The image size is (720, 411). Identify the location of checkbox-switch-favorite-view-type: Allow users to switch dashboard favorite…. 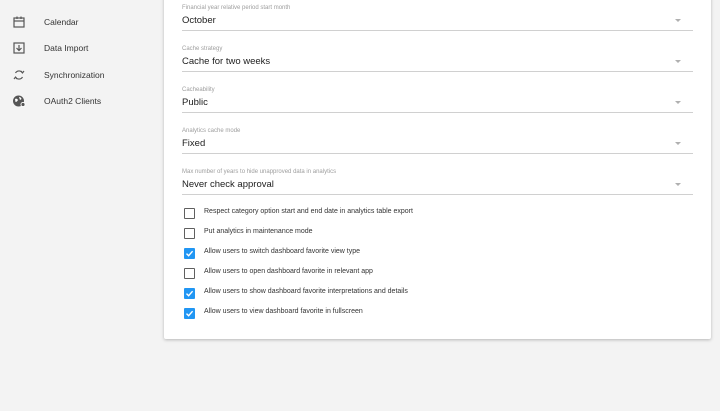
(384, 253).